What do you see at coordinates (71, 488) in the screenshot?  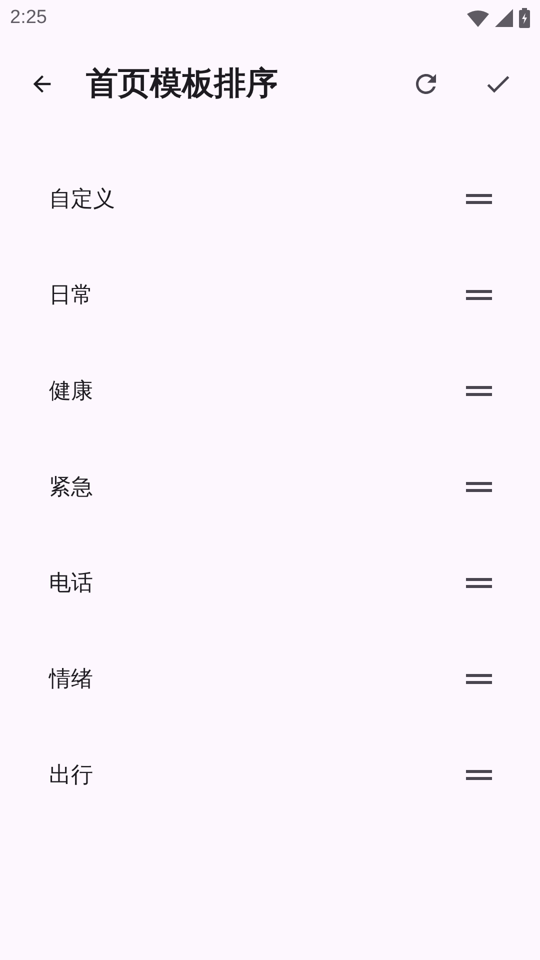 I see `template-label: 紧急` at bounding box center [71, 488].